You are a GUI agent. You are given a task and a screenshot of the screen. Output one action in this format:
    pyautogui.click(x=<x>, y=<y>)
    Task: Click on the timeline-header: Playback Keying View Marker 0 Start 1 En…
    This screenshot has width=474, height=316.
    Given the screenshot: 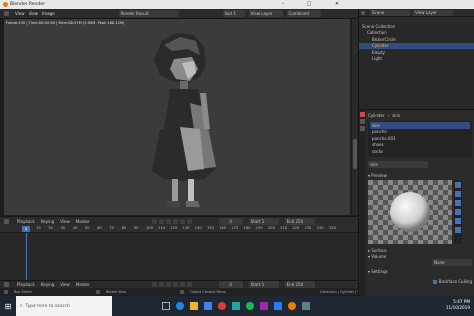 What is the action you would take?
    pyautogui.click(x=179, y=220)
    